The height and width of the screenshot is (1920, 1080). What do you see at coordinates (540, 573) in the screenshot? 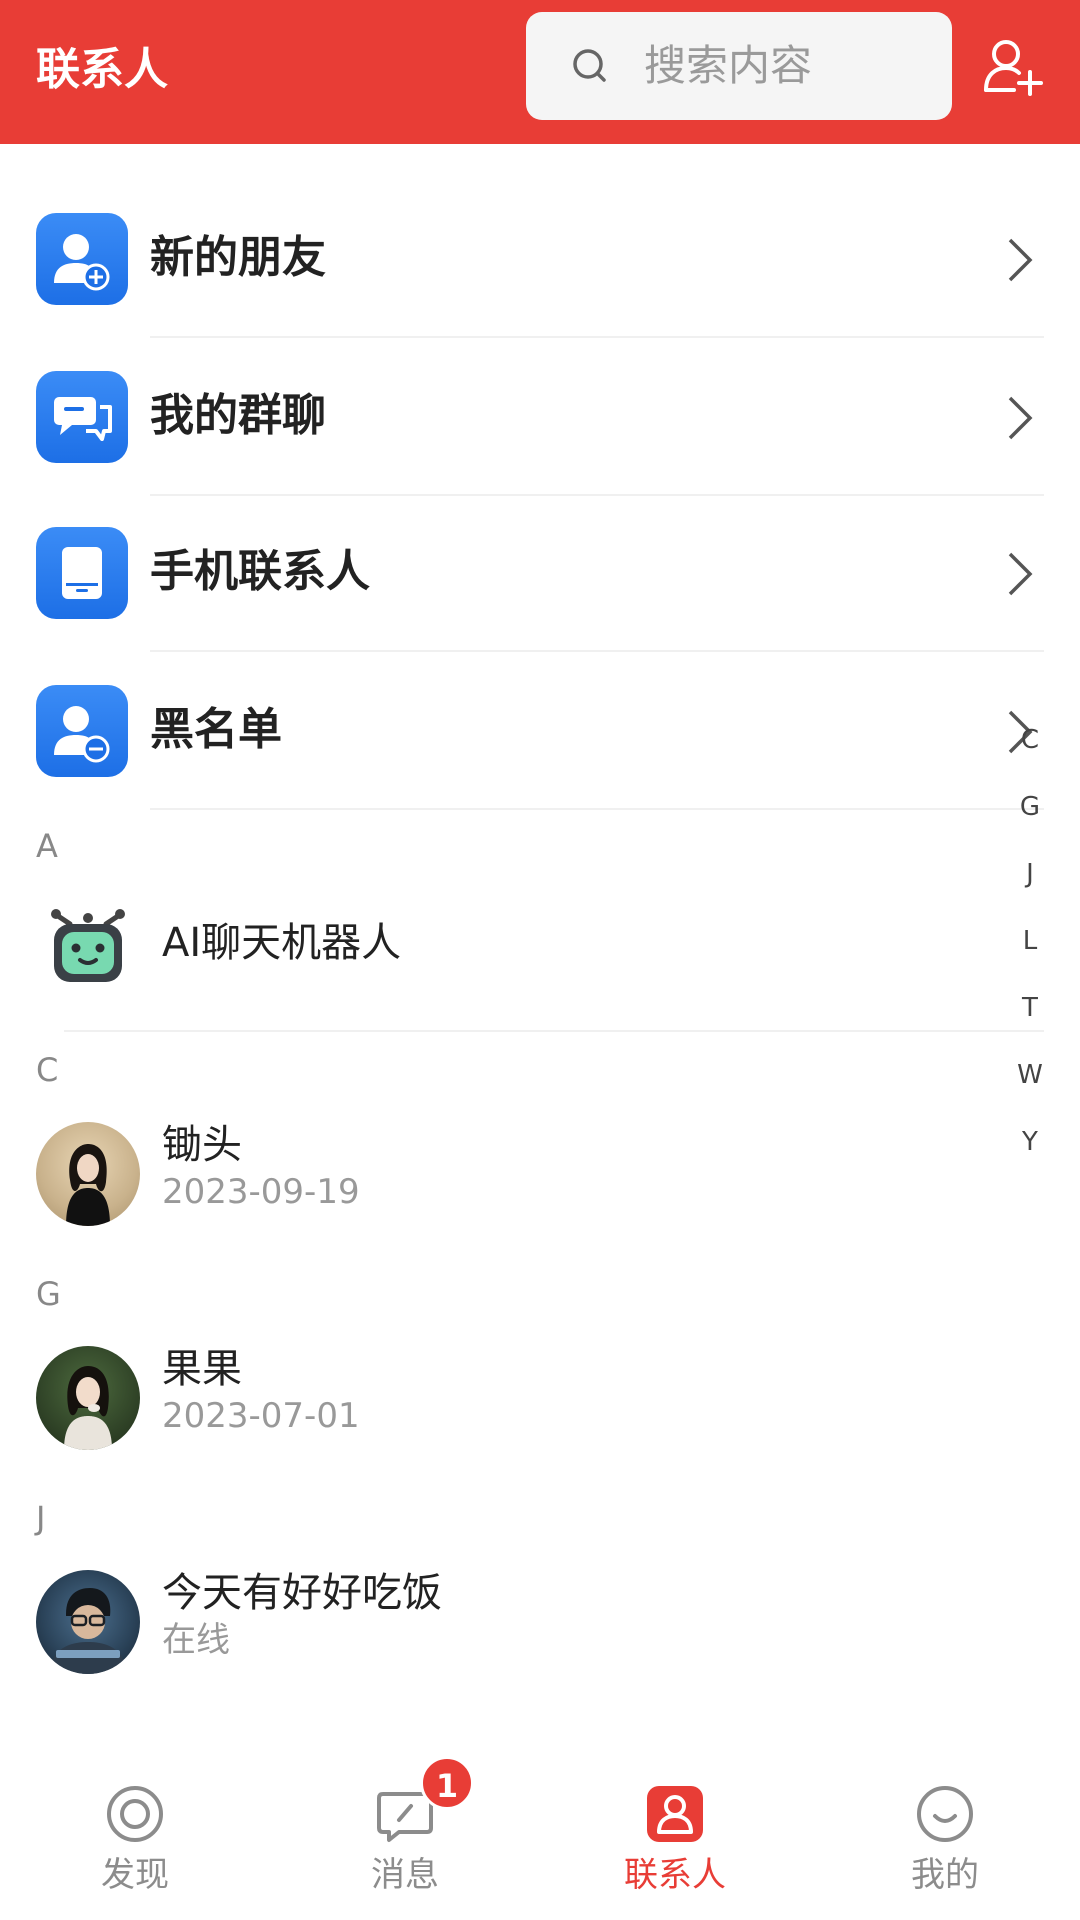
I see `menu-item-phone-contacts: 手机联系人` at bounding box center [540, 573].